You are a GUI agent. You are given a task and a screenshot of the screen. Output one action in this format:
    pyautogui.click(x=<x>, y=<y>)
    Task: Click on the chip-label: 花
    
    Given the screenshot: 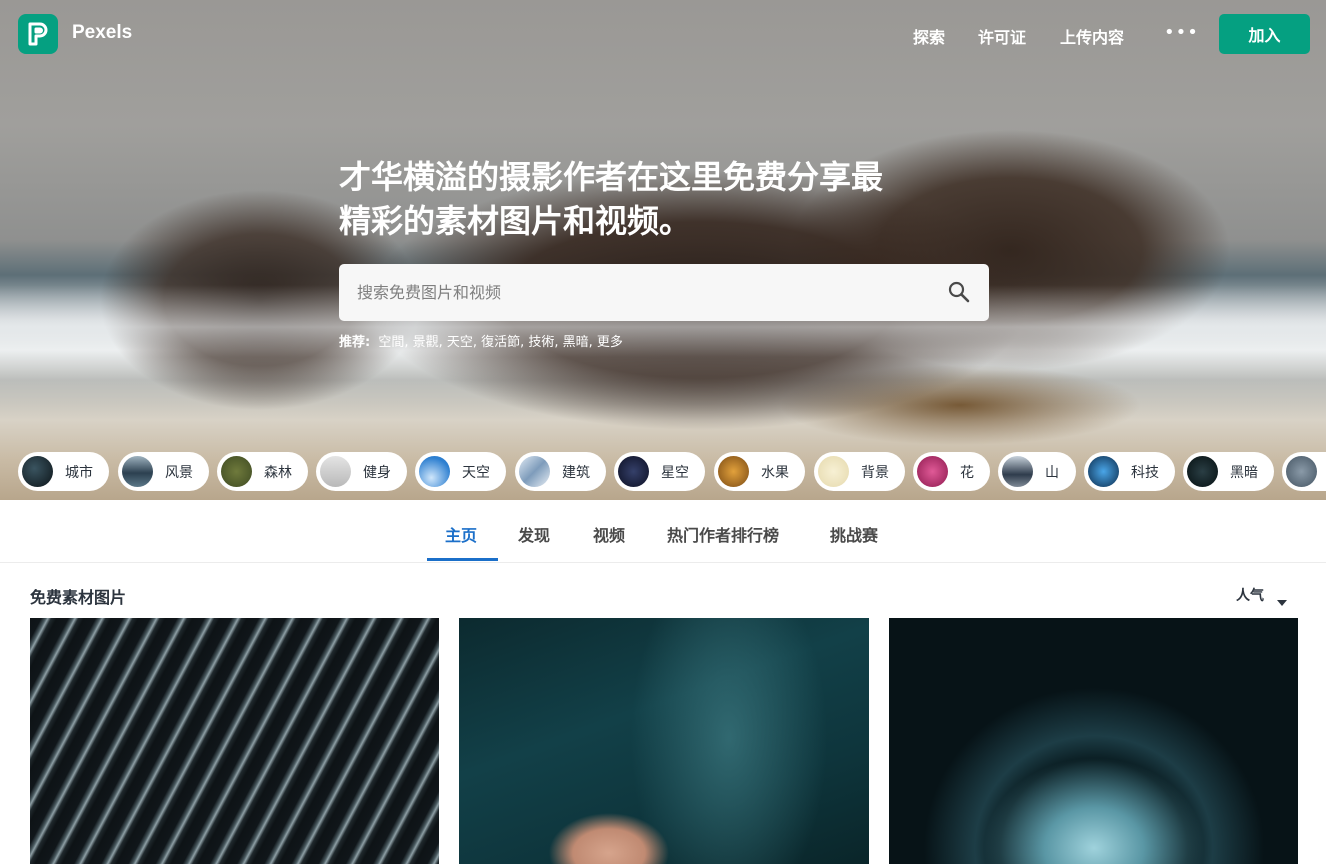 What is the action you would take?
    pyautogui.click(x=967, y=472)
    